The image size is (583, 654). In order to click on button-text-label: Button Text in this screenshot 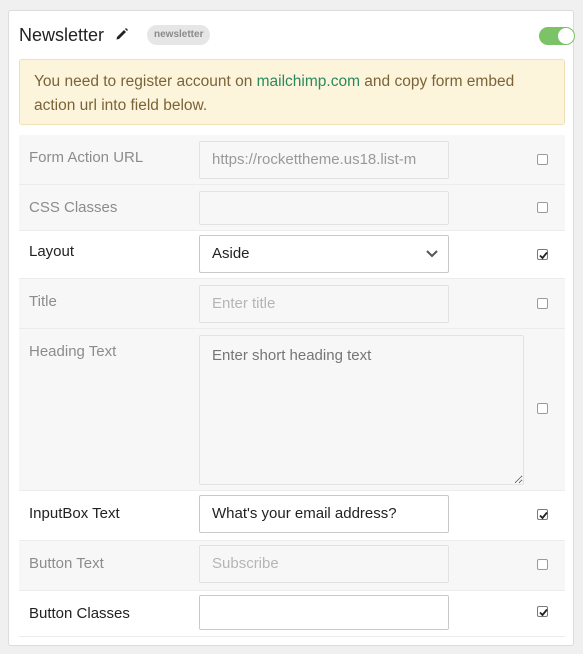, I will do `click(66, 563)`.